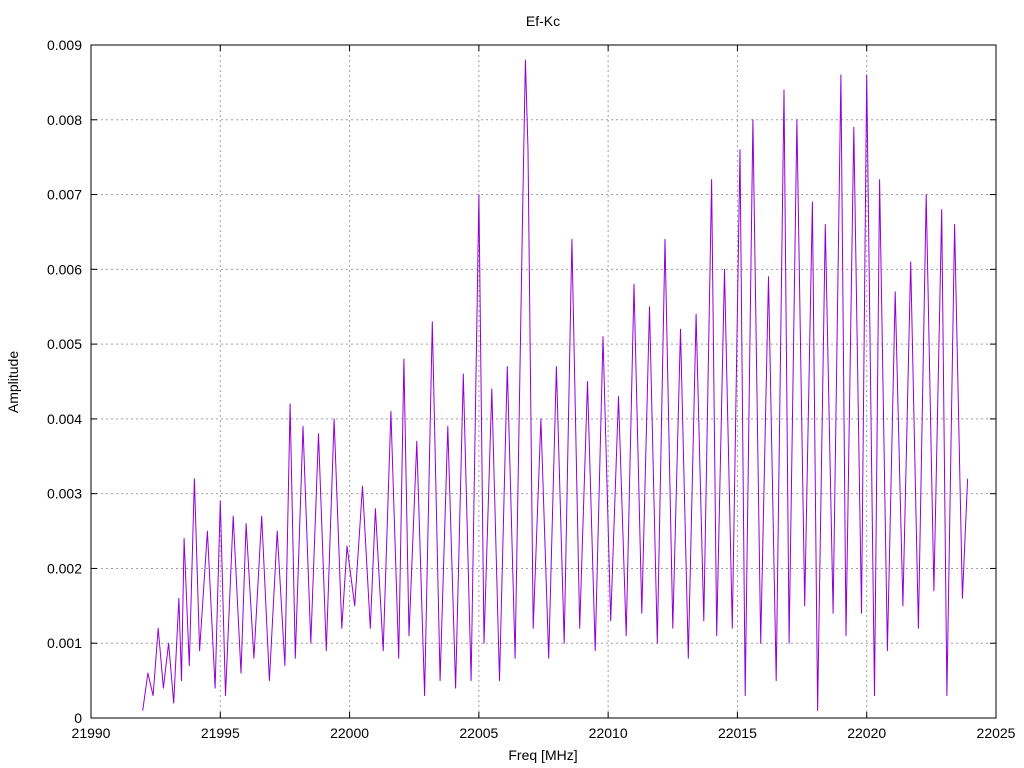 This screenshot has height=768, width=1024. Describe the element at coordinates (91, 733) in the screenshot. I see `x-tick-label: 21990` at that location.